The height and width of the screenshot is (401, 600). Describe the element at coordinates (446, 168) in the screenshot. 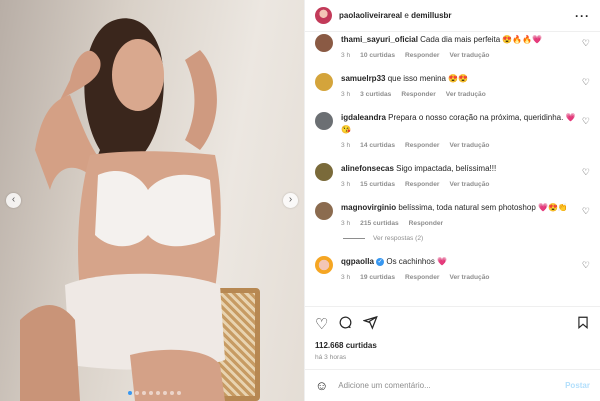

I see `comment-text: Sigo impactada, belíssima!!!` at that location.